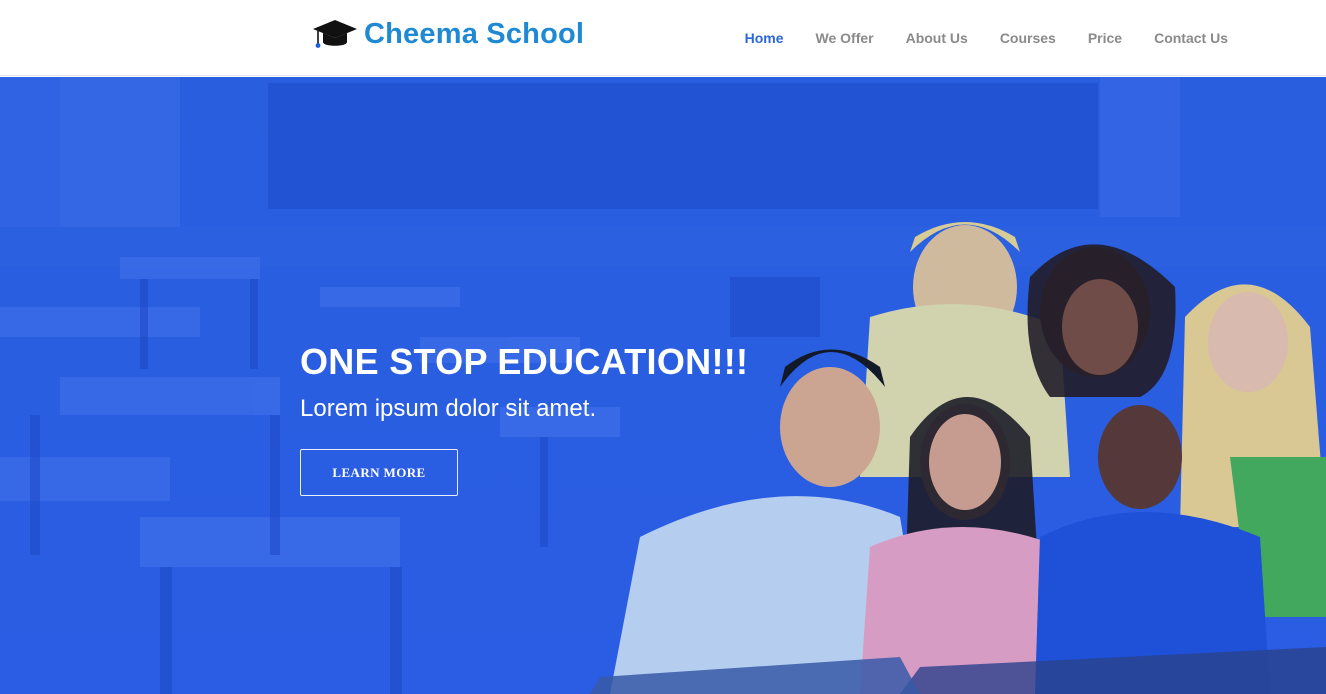  Describe the element at coordinates (474, 33) in the screenshot. I see `brand-name: Cheema School` at that location.